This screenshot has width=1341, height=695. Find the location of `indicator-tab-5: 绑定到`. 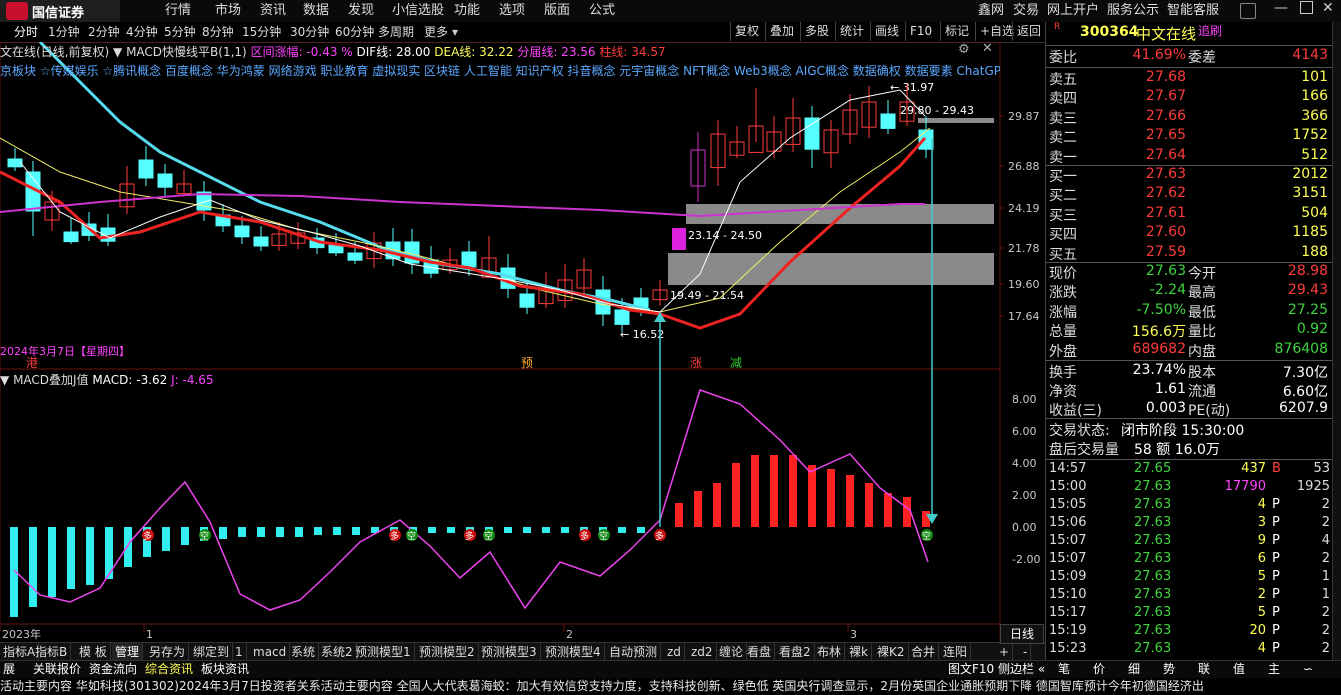

indicator-tab-5: 绑定到 is located at coordinates (212, 652).